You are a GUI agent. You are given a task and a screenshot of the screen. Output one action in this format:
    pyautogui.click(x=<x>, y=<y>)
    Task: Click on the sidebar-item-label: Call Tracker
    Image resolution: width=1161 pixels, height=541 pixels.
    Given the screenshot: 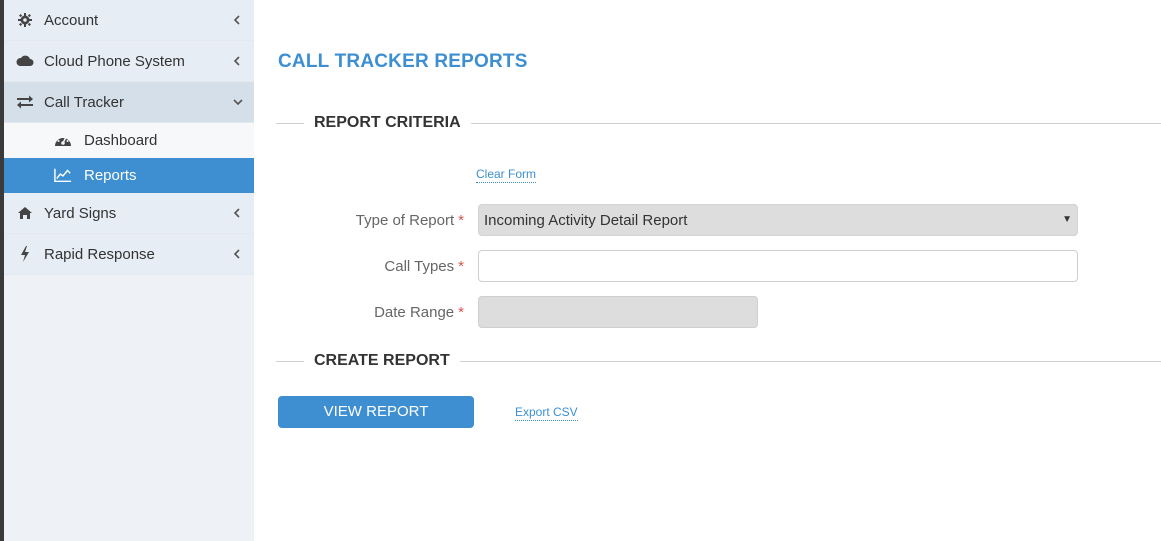 What is the action you would take?
    pyautogui.click(x=84, y=102)
    